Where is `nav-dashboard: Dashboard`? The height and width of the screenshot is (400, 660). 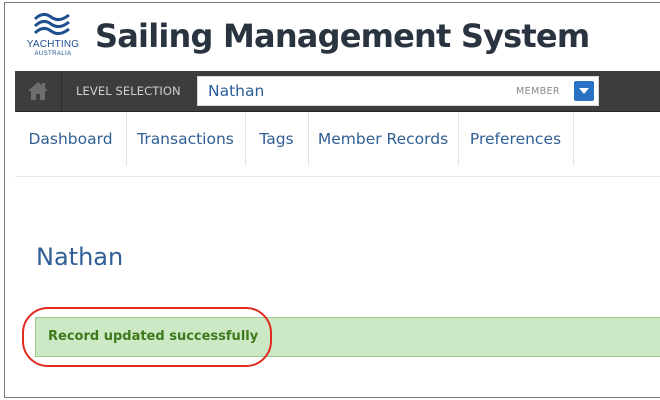
nav-dashboard: Dashboard is located at coordinates (71, 139).